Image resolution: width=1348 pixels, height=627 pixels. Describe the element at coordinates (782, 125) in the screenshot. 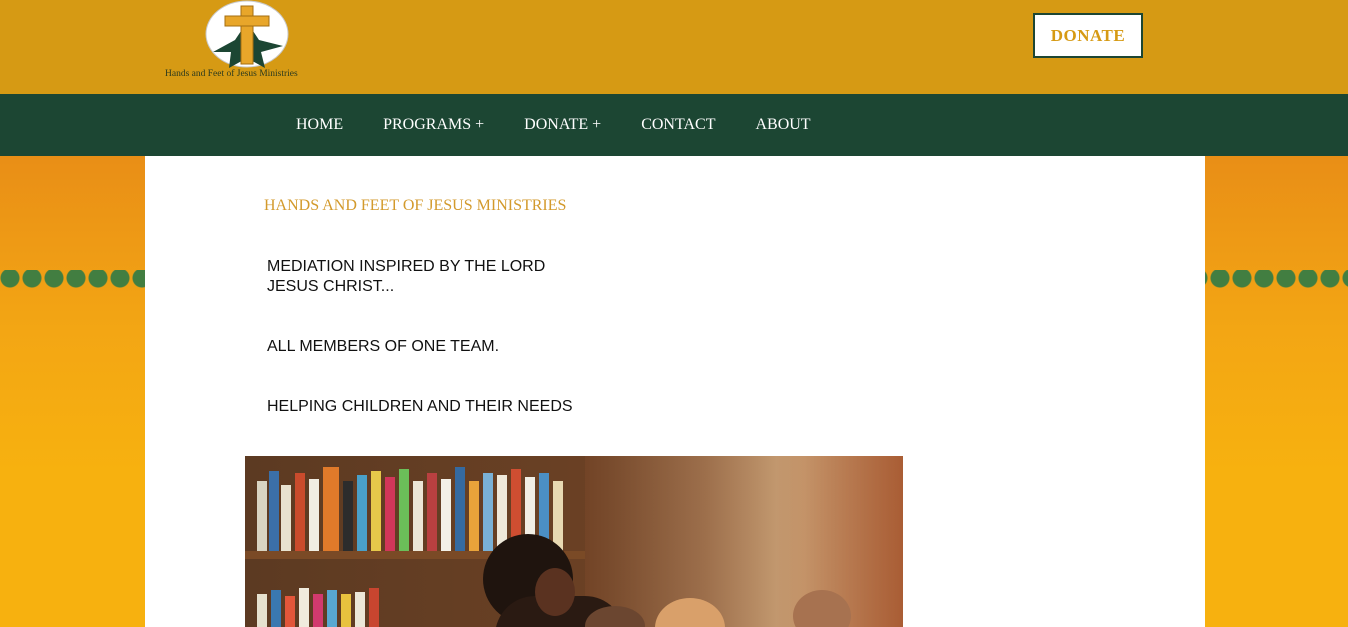

I see `nav-item-about: ABOUT` at that location.